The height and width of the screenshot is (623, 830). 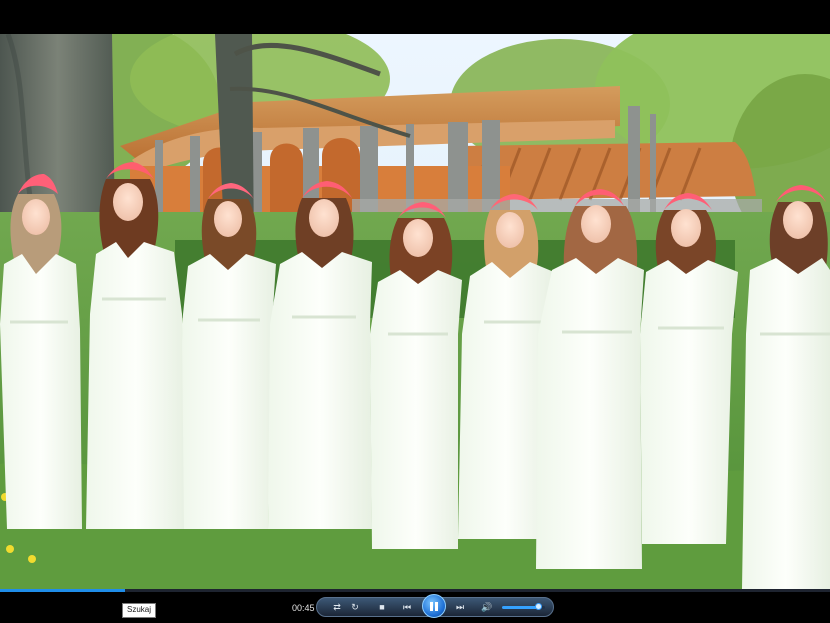 What do you see at coordinates (415, 17) in the screenshot?
I see `top-black-bar` at bounding box center [415, 17].